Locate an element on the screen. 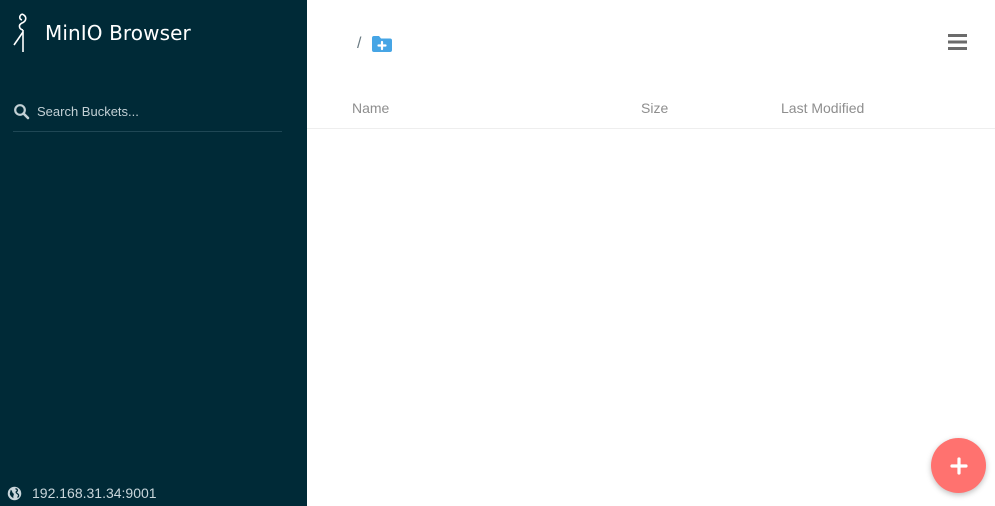 Image resolution: width=995 pixels, height=506 pixels. table-header: Name Size Last Modified is located at coordinates (651, 107).